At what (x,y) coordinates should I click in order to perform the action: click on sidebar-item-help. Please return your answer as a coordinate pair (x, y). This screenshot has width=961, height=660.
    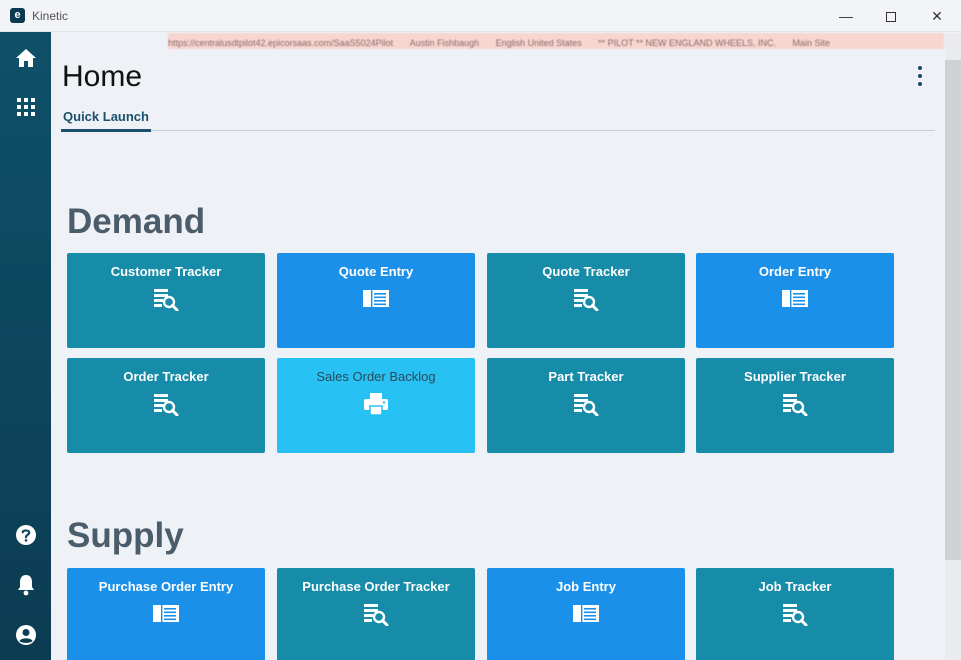
    Looking at the image, I should click on (25, 535).